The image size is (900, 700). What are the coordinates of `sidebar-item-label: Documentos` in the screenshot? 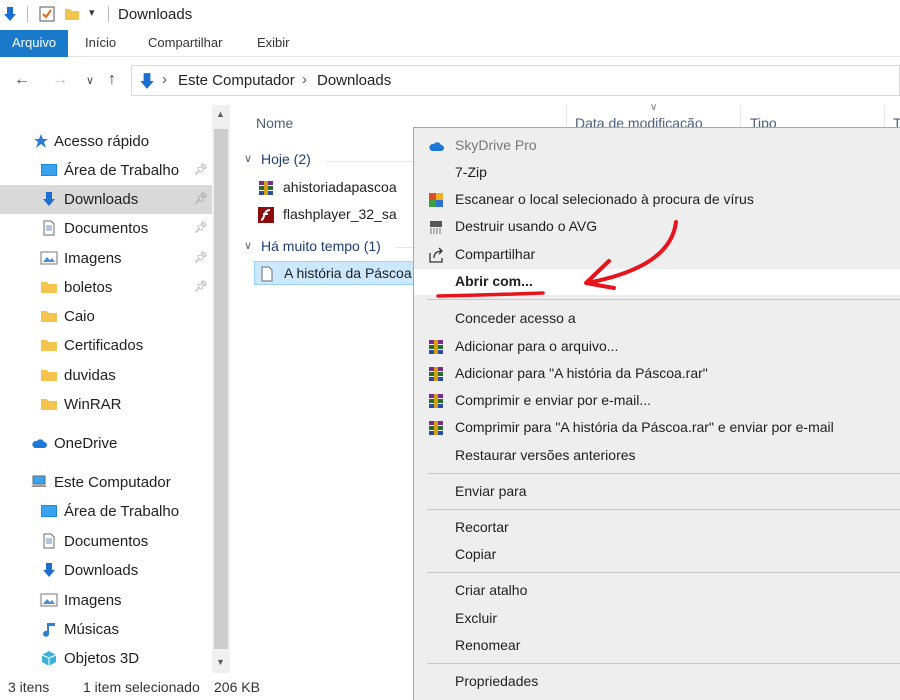 It's located at (106, 228).